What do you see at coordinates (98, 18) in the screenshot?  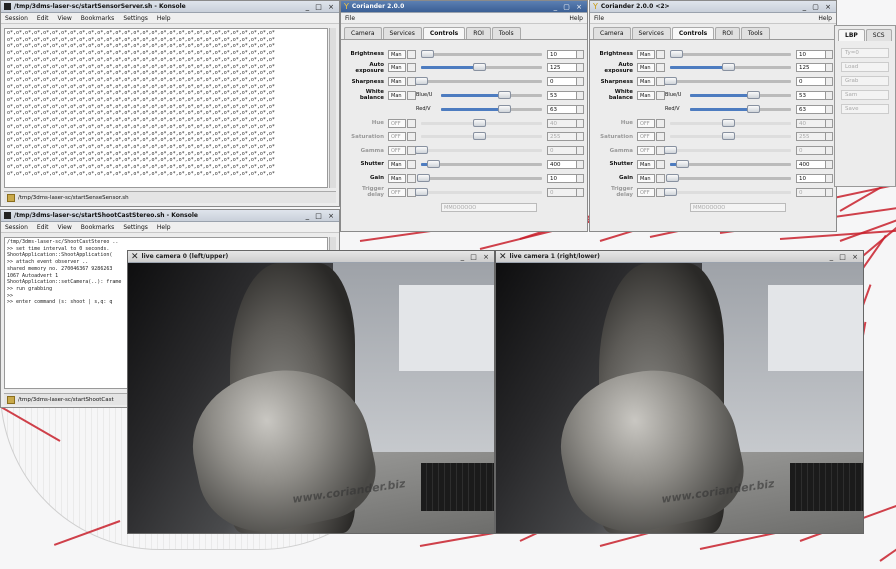 I see `menu-item-bookmarks: Bookmarks` at bounding box center [98, 18].